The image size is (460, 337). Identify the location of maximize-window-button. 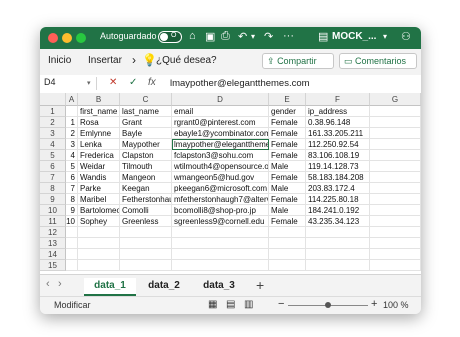
(81, 38).